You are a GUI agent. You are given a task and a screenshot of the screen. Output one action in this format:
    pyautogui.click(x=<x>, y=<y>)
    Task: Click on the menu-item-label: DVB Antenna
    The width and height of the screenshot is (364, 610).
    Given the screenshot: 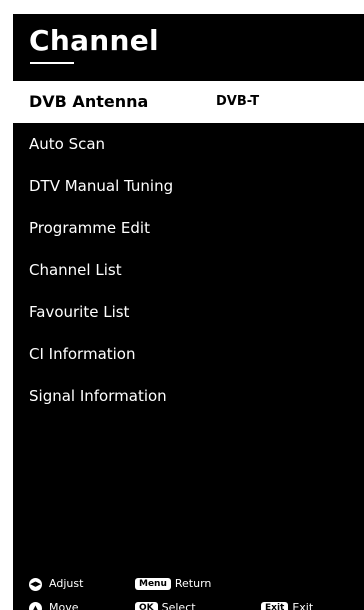 What is the action you would take?
    pyautogui.click(x=89, y=101)
    